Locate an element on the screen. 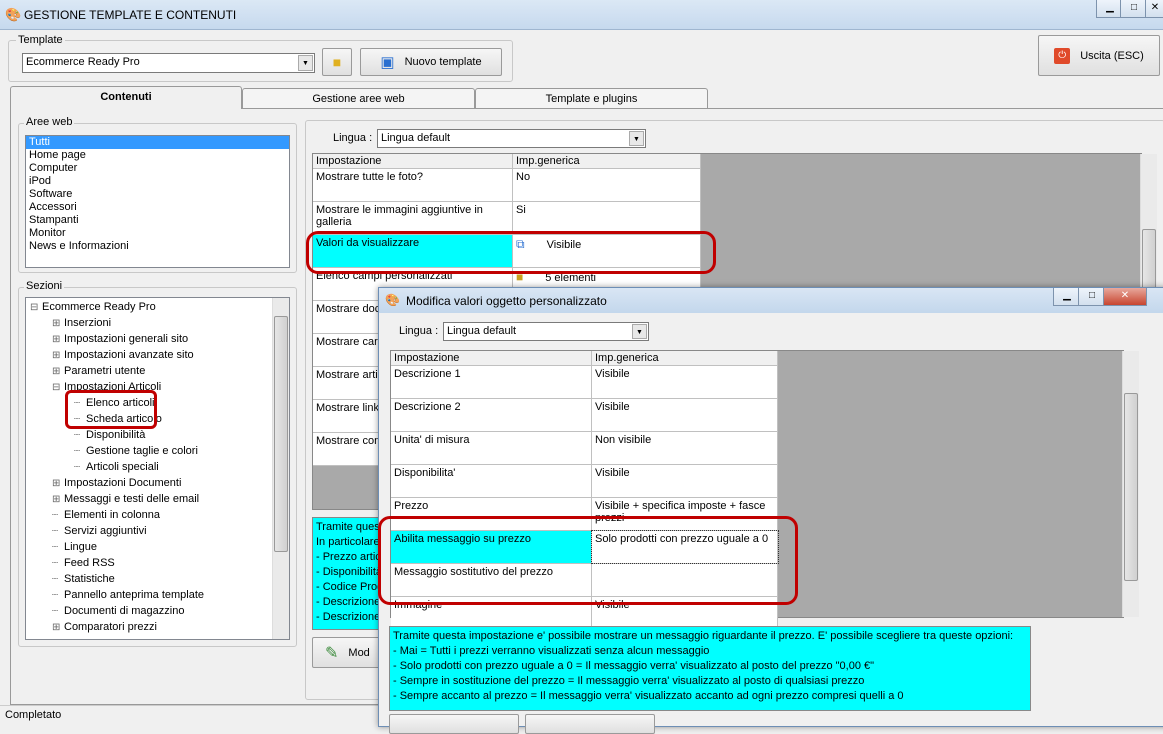 The height and width of the screenshot is (734, 1163). template-select: Ecommerce Ready Pro ▼ is located at coordinates (168, 63).